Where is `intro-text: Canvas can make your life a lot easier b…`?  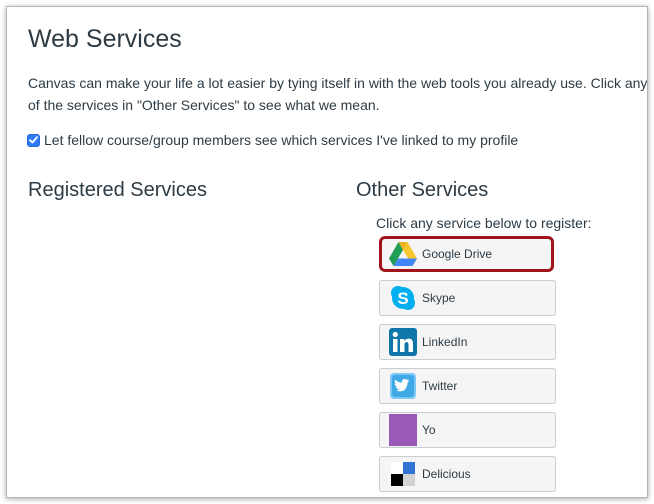
intro-text: Canvas can make your life a lot easier b… is located at coordinates (338, 94).